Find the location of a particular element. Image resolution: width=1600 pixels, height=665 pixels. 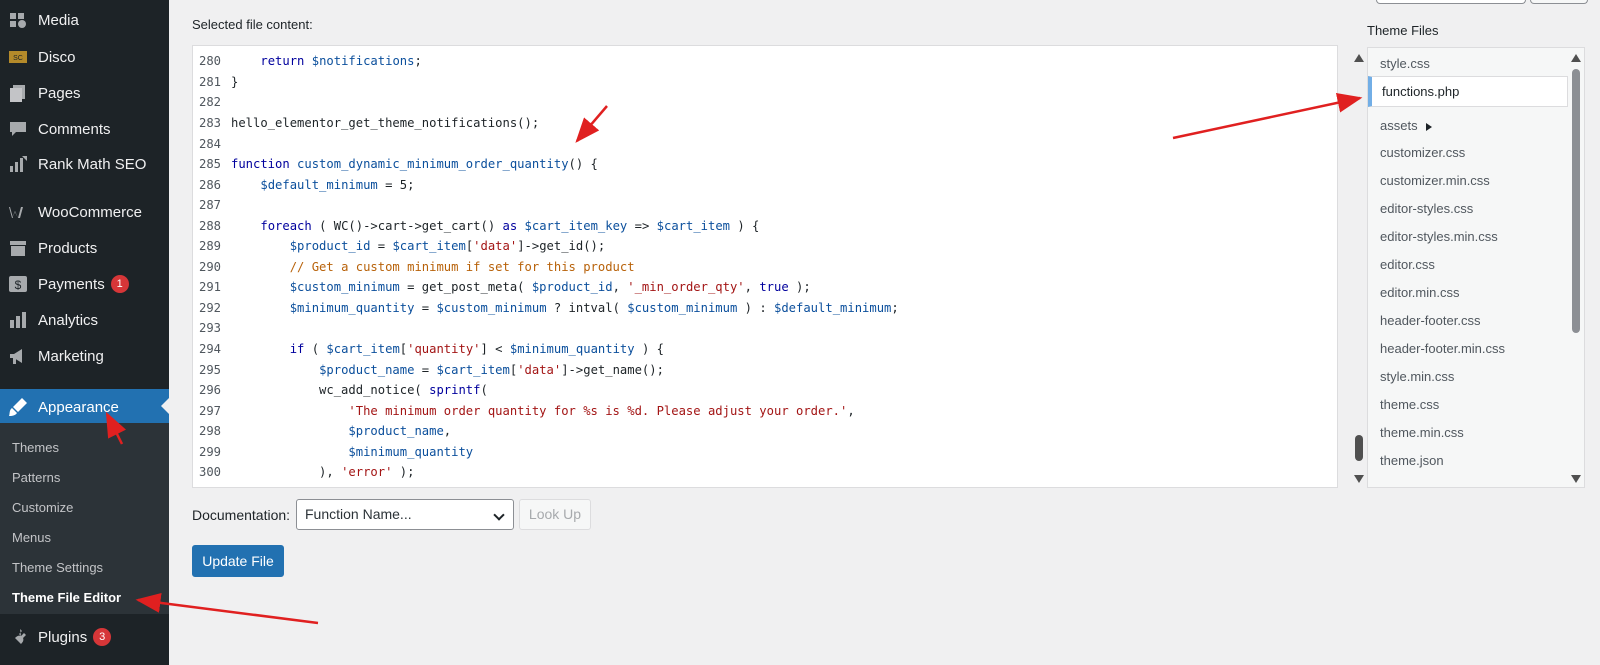

file-item: style.css is located at coordinates (1405, 63).